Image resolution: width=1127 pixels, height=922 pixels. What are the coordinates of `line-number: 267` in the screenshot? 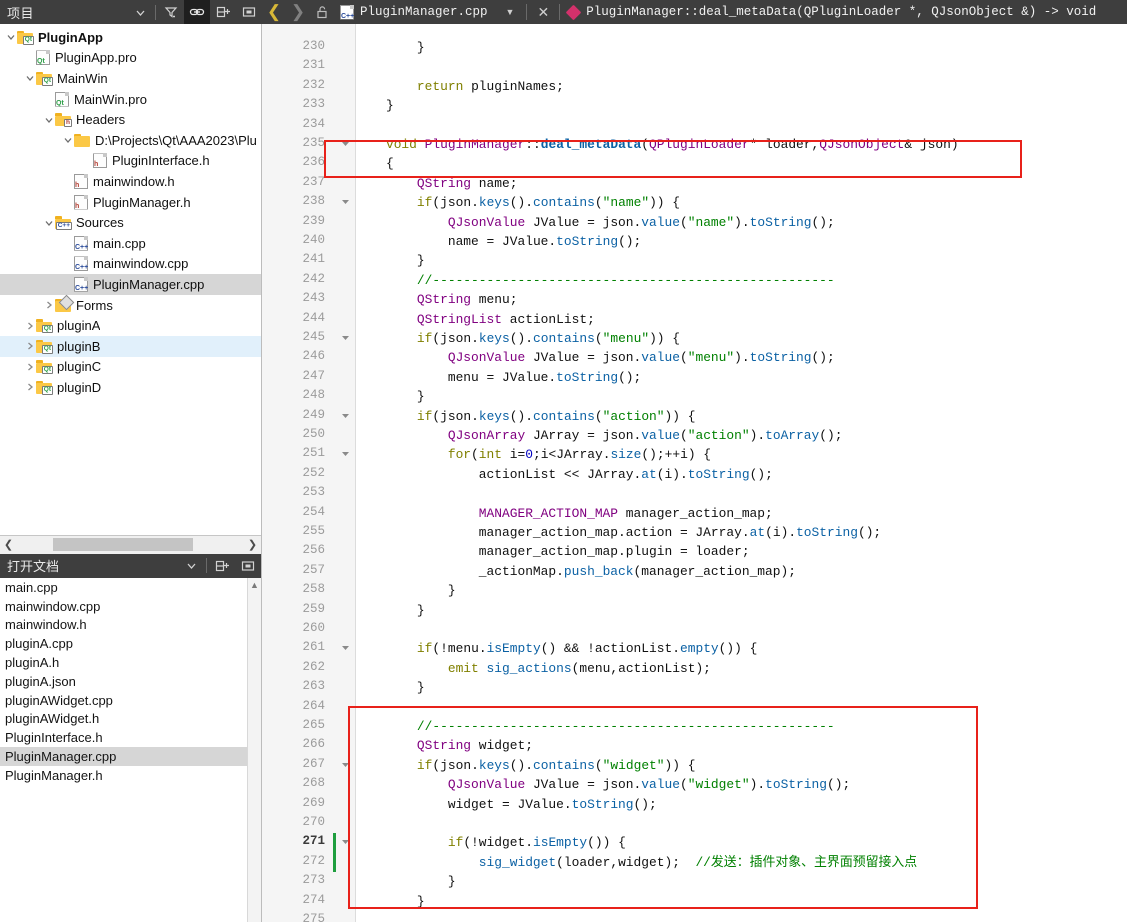 It's located at (313, 763).